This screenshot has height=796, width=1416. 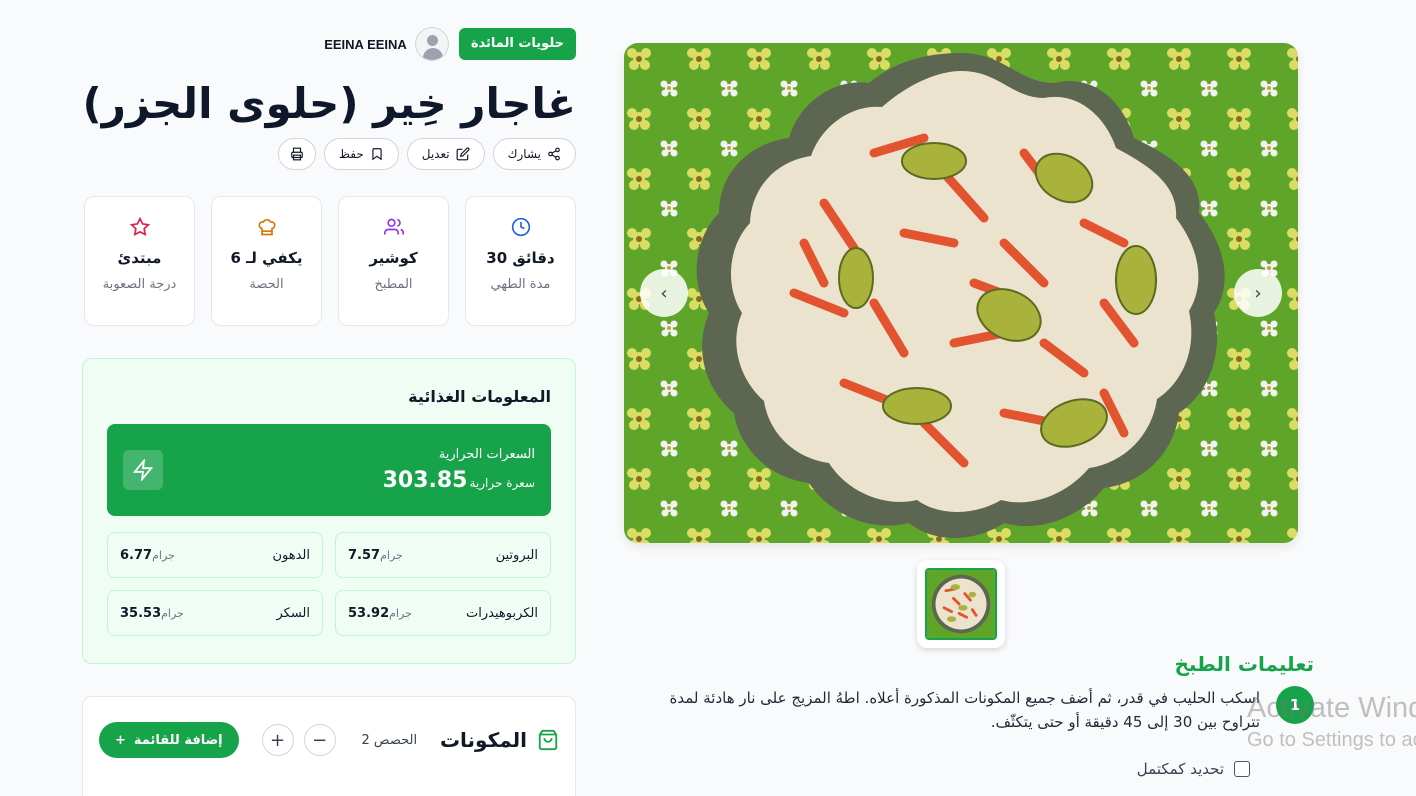 I want to click on calories-value-row: سعرة حرارية303.85, so click(x=459, y=480).